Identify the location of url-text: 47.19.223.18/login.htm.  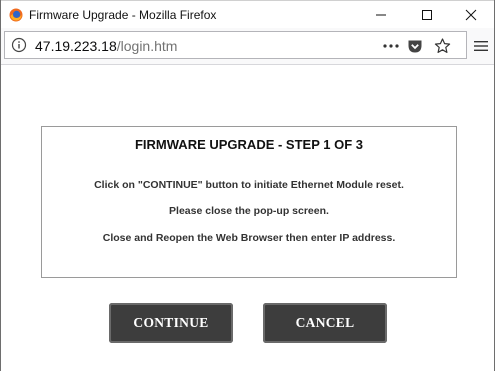
(106, 46).